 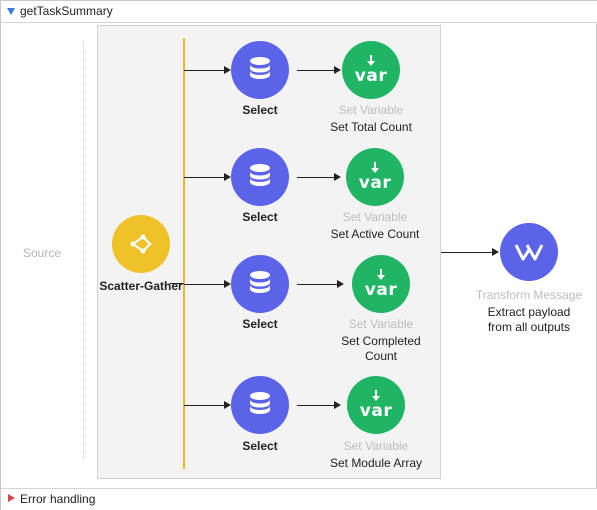 What do you see at coordinates (141, 286) in the screenshot?
I see `scatter-gather-label: Scatter-Gather` at bounding box center [141, 286].